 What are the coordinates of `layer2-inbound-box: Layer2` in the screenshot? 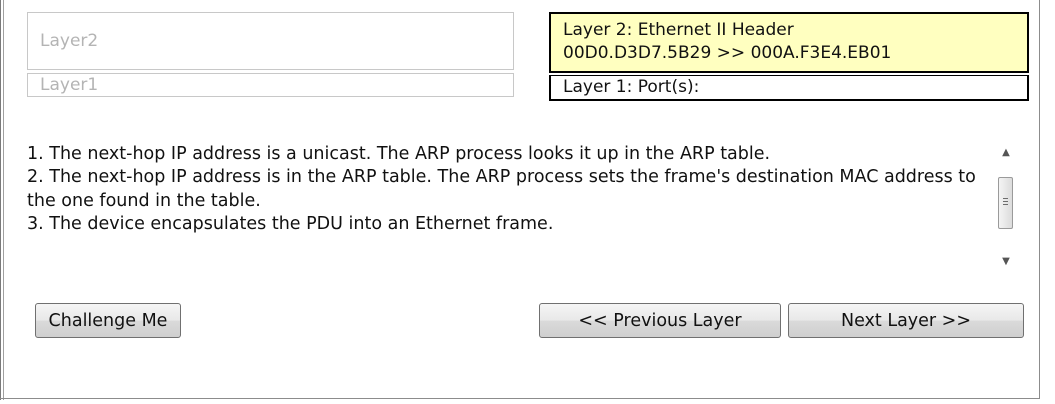 It's located at (270, 41).